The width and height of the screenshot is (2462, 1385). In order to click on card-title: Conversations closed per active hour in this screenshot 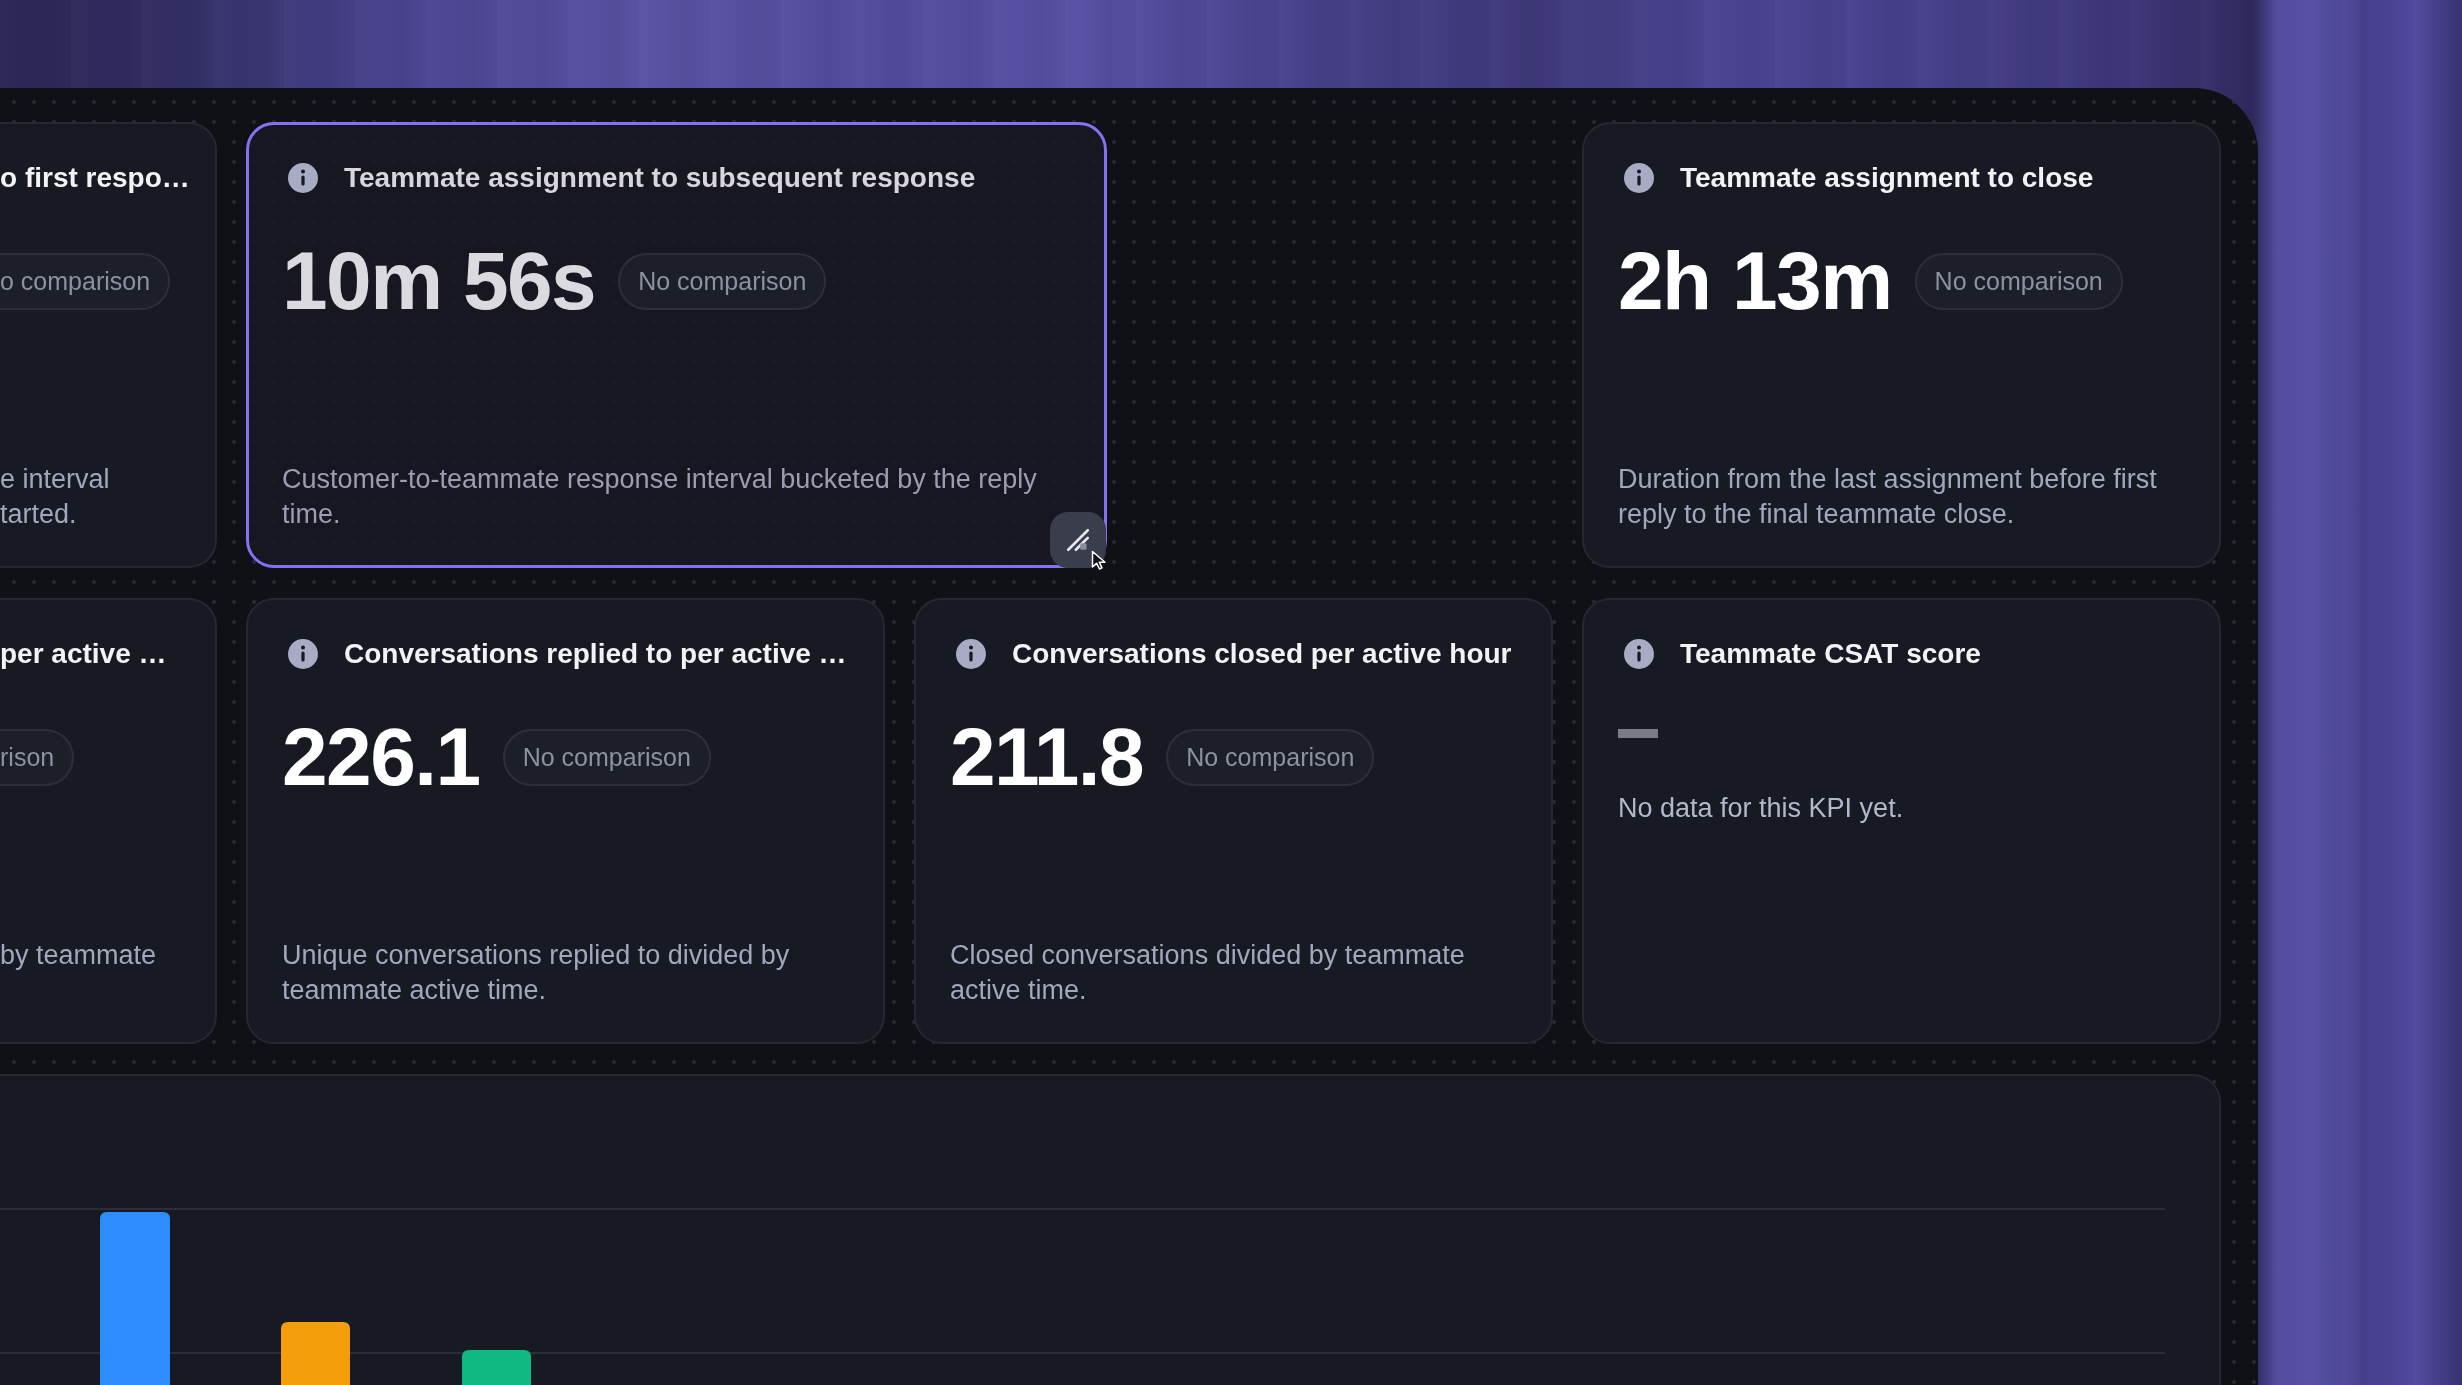, I will do `click(1262, 654)`.